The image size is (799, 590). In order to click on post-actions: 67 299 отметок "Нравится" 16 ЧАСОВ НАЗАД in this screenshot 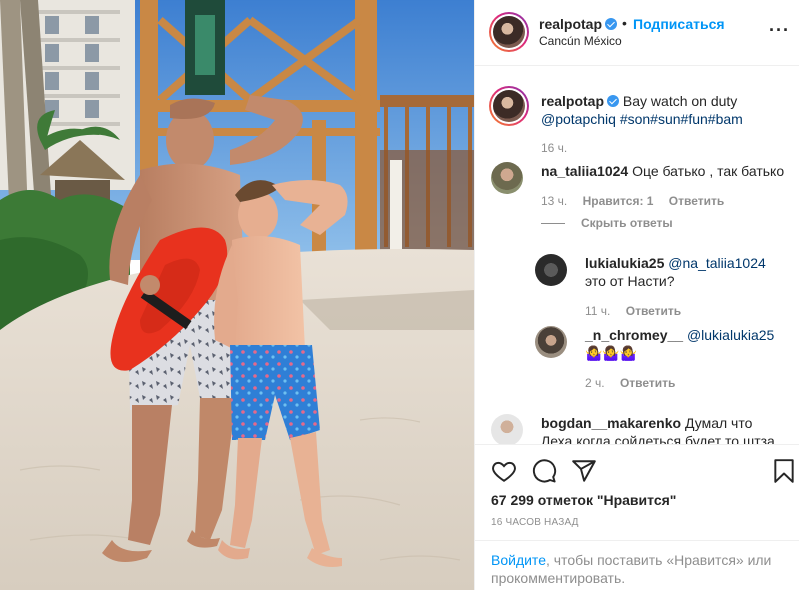, I will do `click(637, 492)`.